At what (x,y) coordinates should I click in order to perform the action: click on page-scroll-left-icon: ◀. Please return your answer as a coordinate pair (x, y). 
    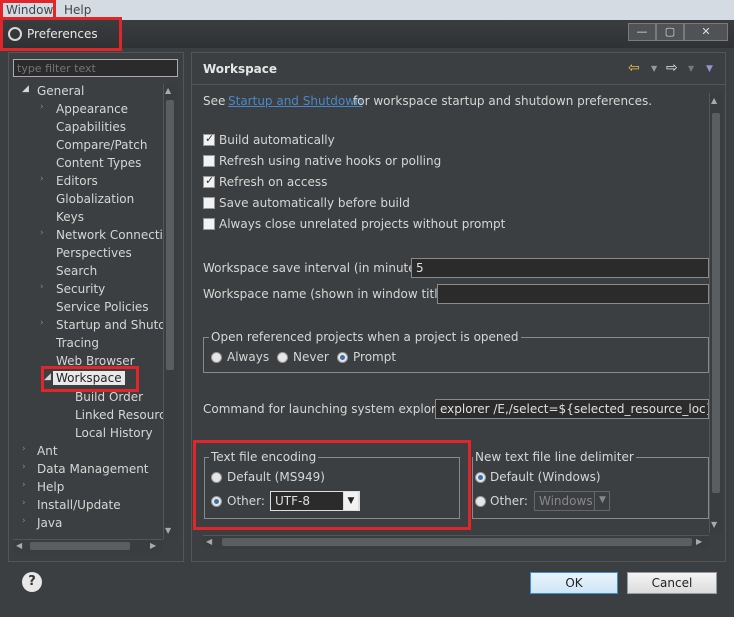
    Looking at the image, I should click on (209, 541).